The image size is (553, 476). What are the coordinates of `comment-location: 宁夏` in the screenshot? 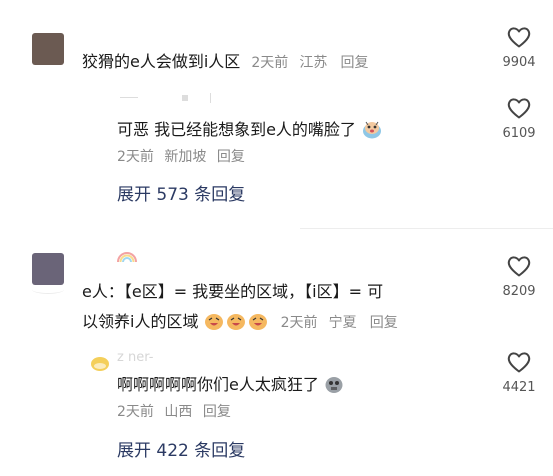 It's located at (342, 323).